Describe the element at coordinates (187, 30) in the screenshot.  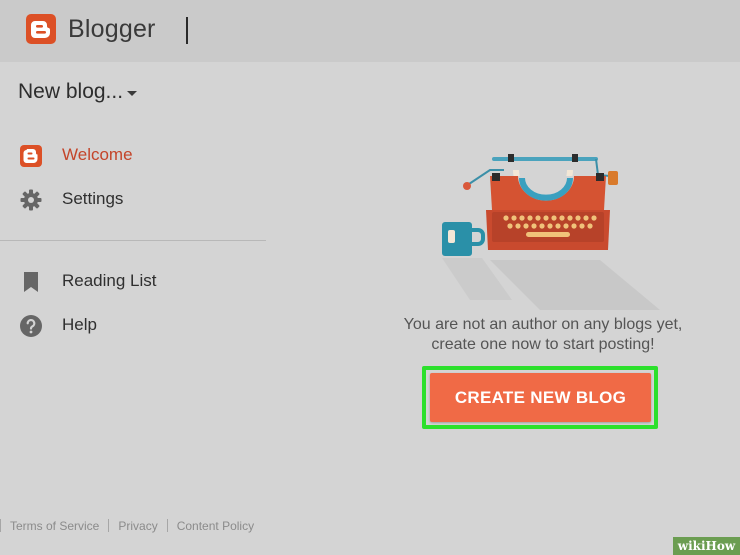
I see `text-cursor` at that location.